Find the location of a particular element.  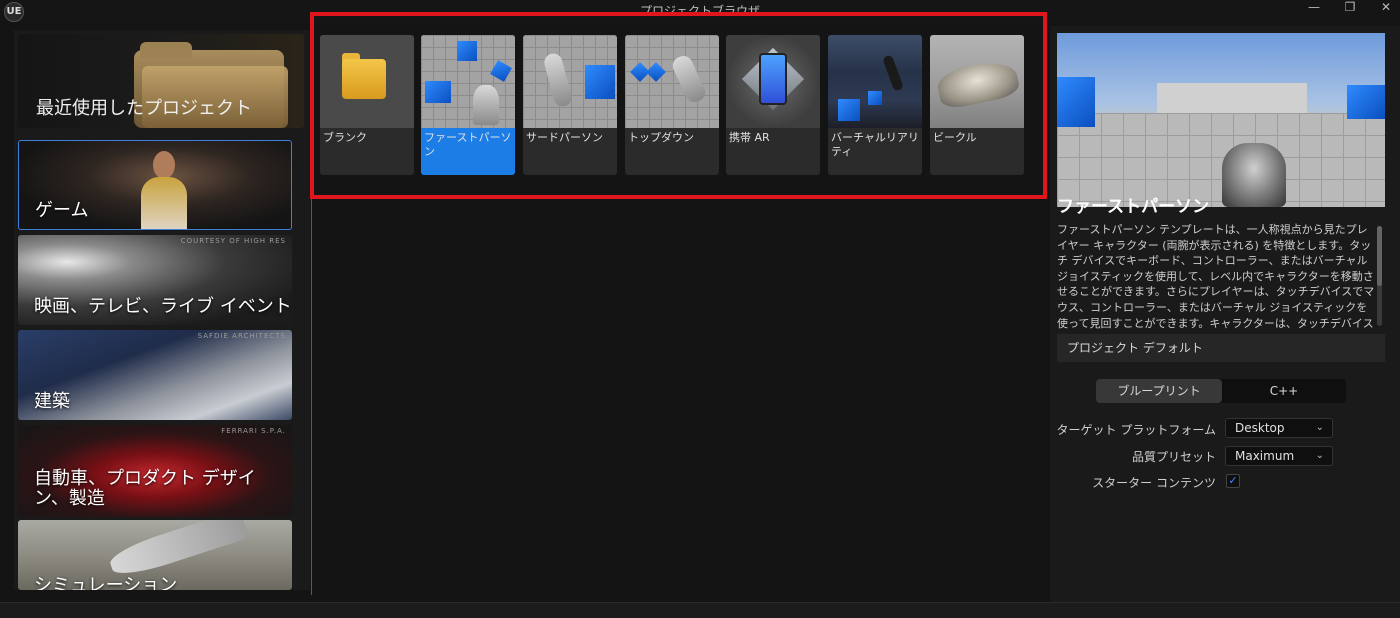

template-title: ファーストパーソン is located at coordinates (1133, 207).